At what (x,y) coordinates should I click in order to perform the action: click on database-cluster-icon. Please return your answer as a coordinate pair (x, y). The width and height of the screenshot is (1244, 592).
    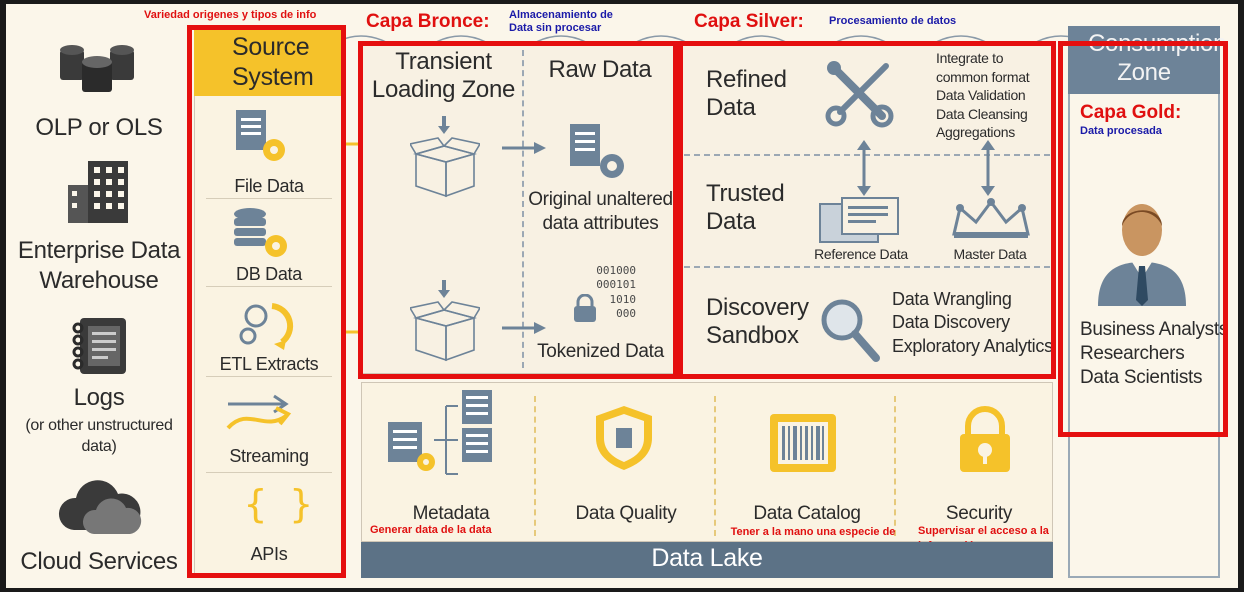
    Looking at the image, I should click on (97, 68).